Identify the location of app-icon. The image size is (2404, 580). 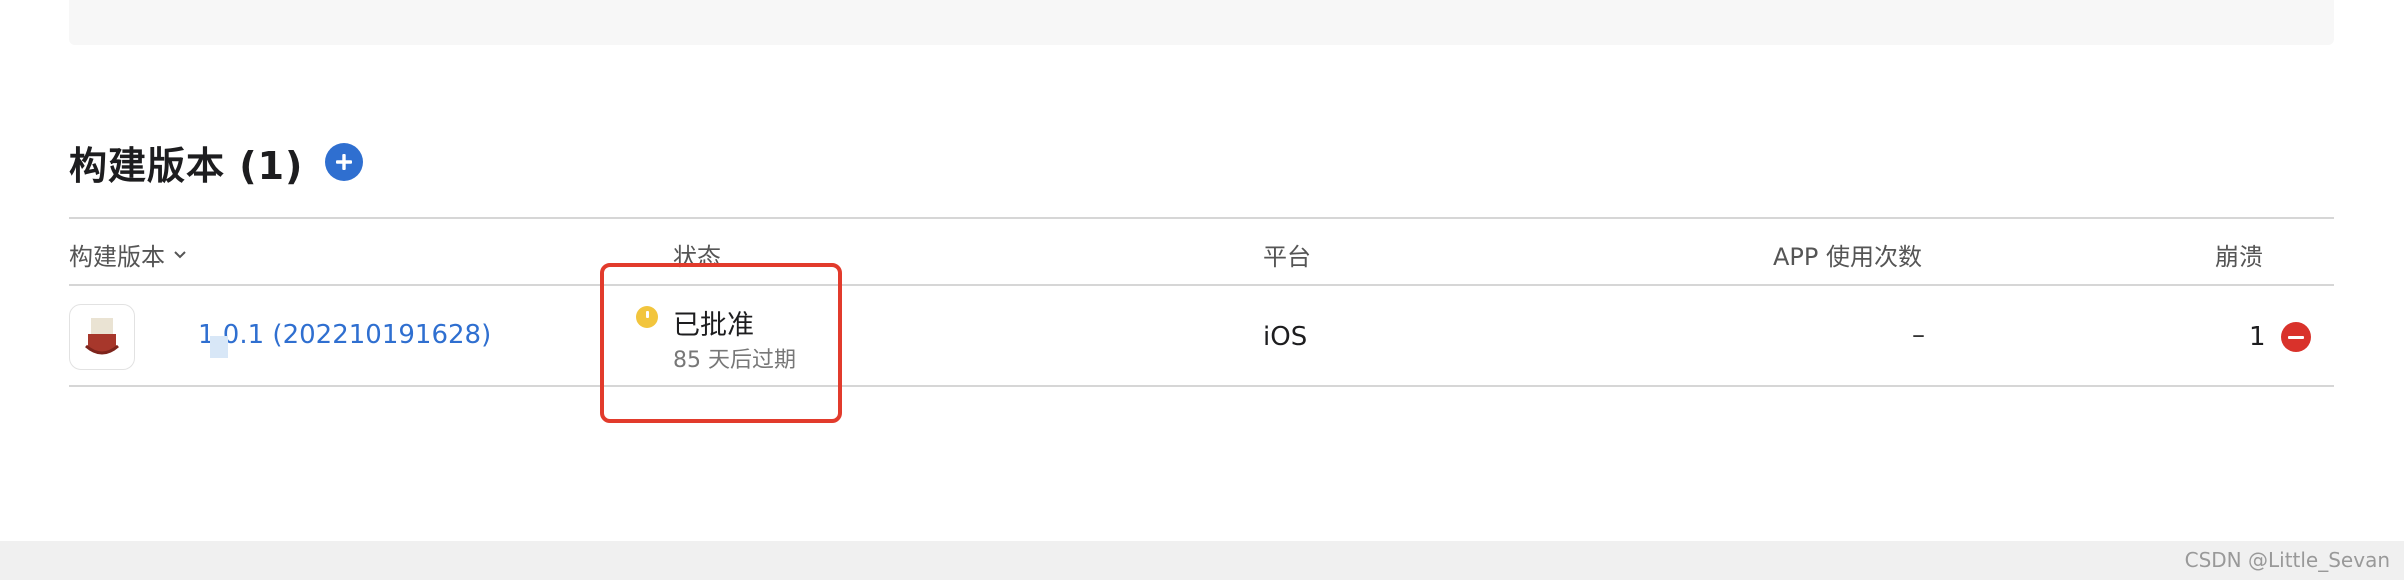
(102, 336).